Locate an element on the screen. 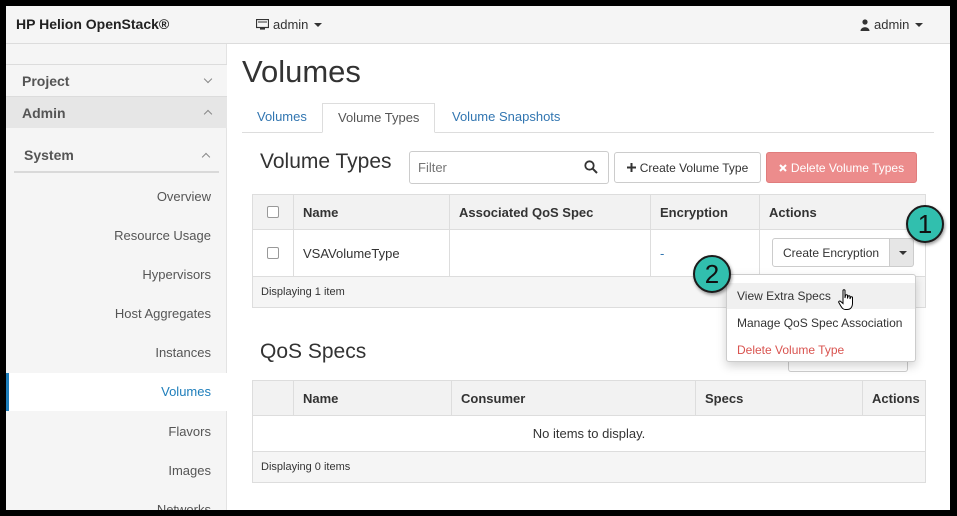  user-menu-label: admin is located at coordinates (892, 24).